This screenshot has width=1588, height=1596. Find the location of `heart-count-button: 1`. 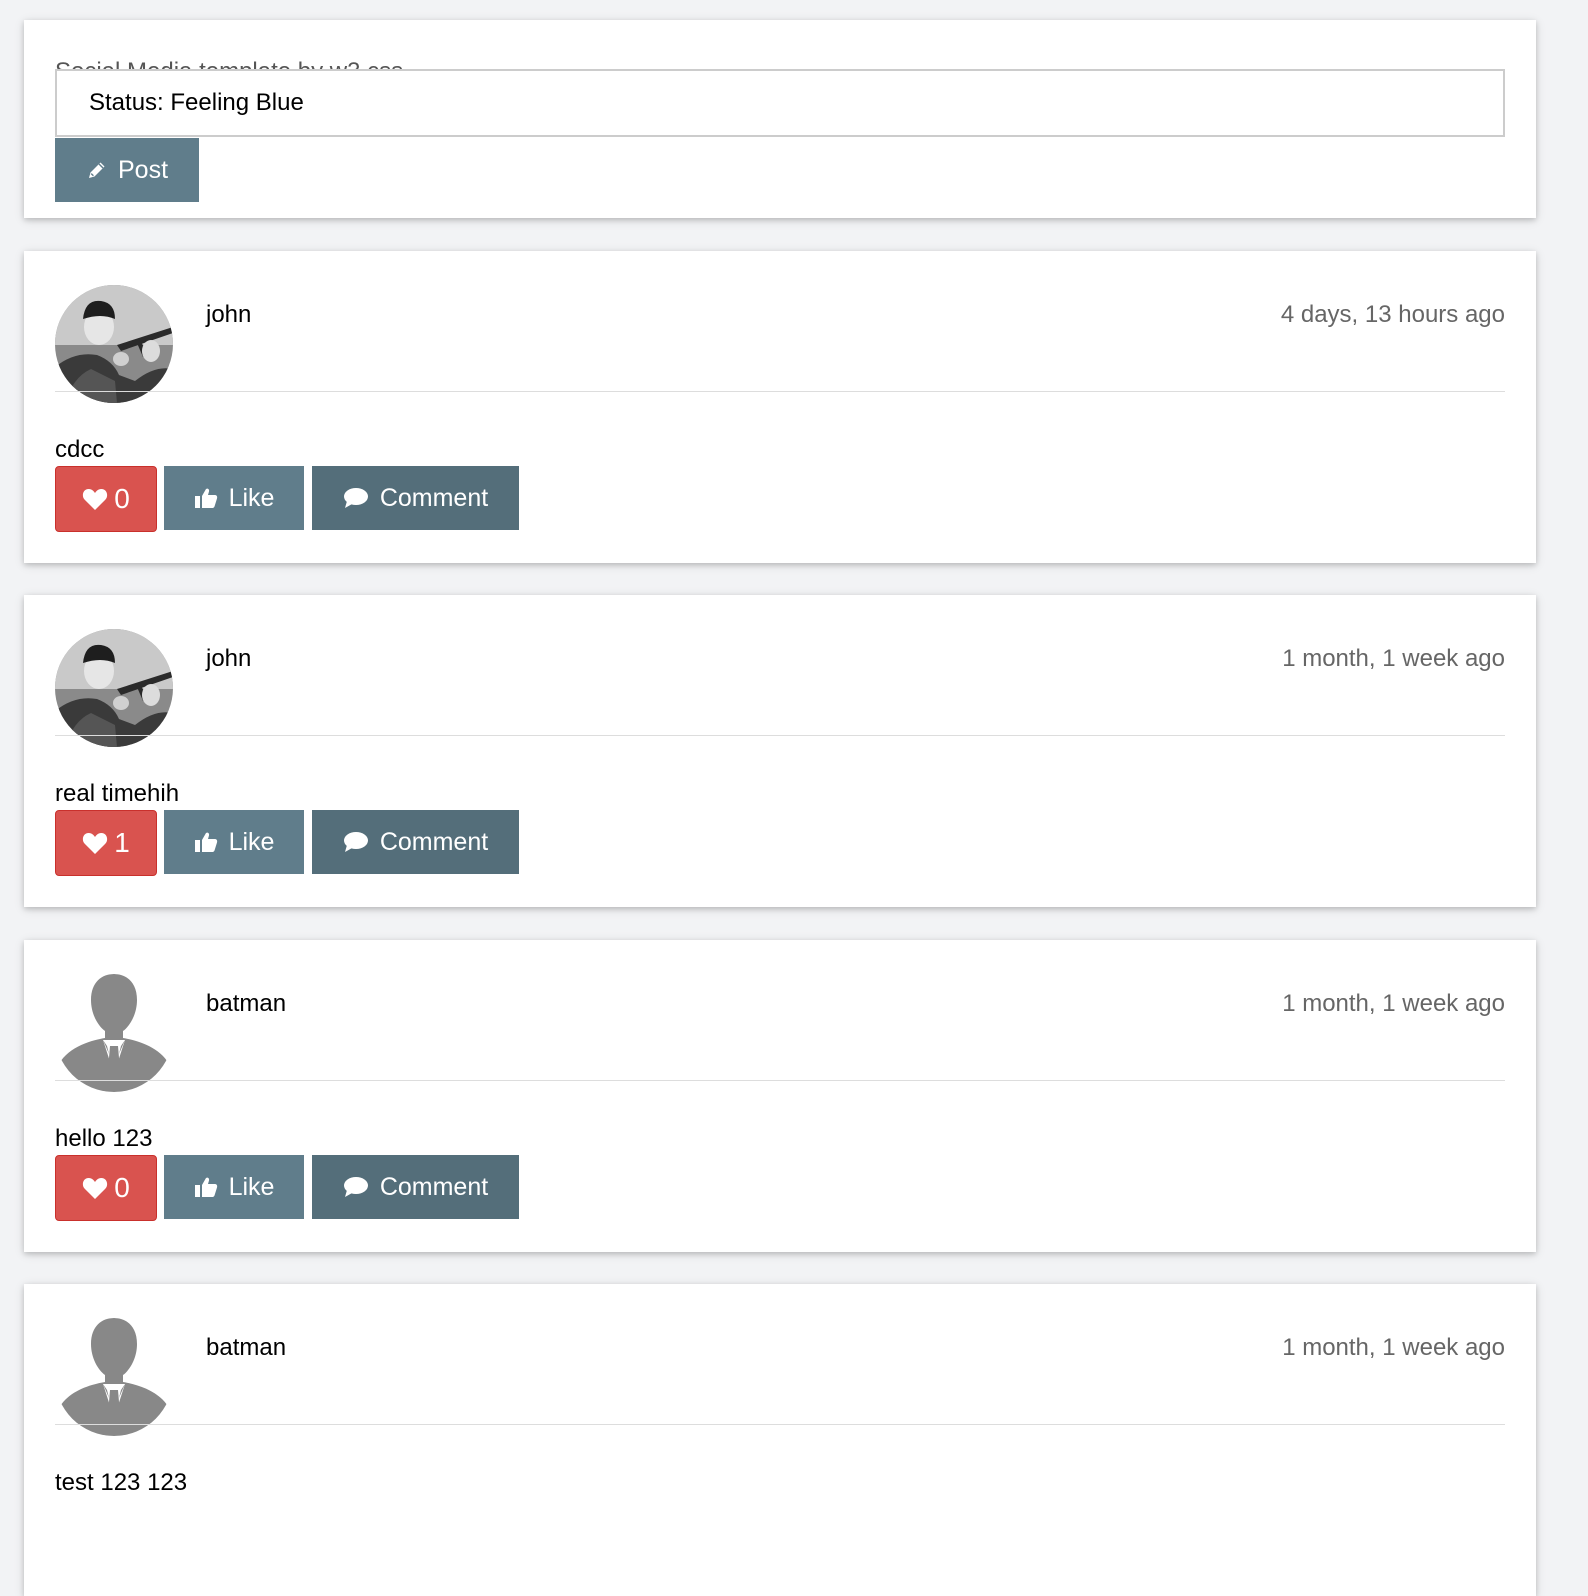

heart-count-button: 1 is located at coordinates (106, 843).